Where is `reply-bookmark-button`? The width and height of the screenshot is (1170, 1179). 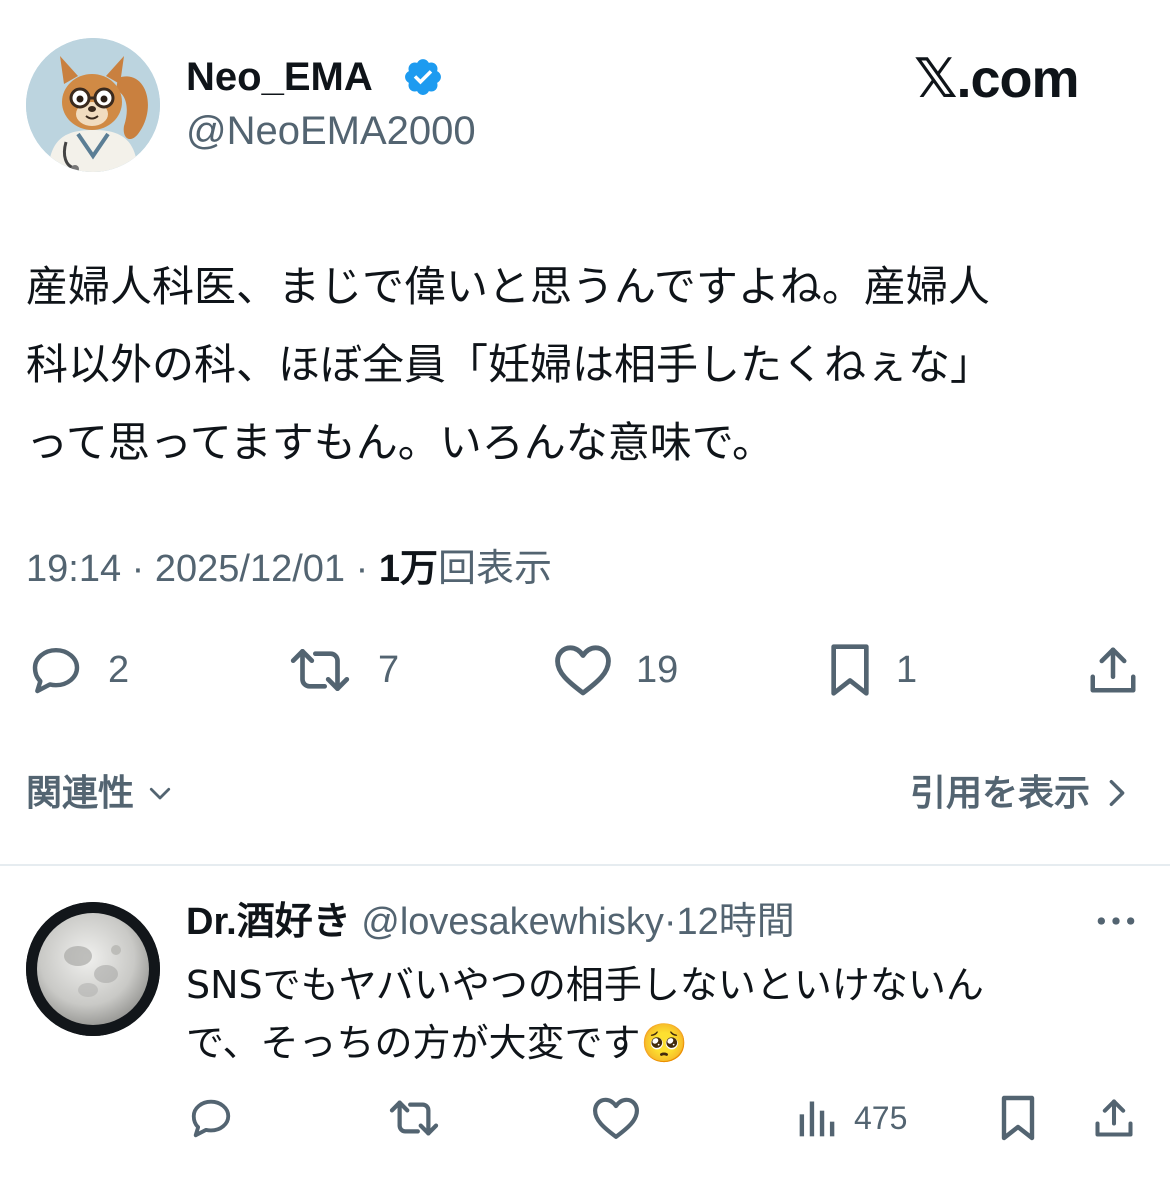
reply-bookmark-button is located at coordinates (1018, 1118).